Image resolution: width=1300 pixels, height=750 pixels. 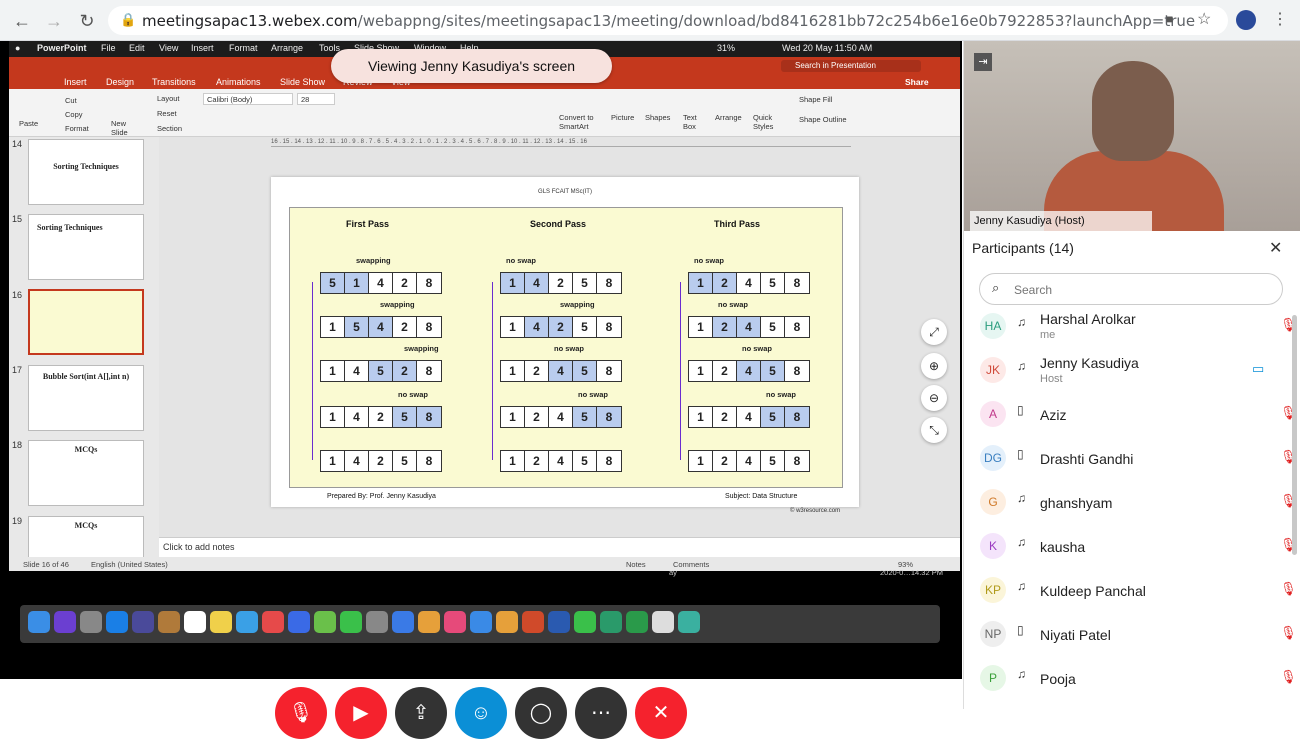 What do you see at coordinates (934, 430) in the screenshot?
I see `fit-icon: ⤡` at bounding box center [934, 430].